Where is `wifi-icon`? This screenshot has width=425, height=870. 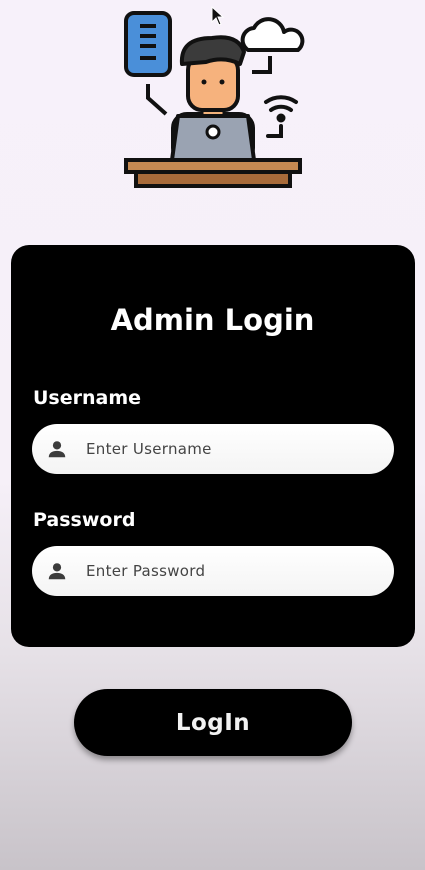 wifi-icon is located at coordinates (281, 116).